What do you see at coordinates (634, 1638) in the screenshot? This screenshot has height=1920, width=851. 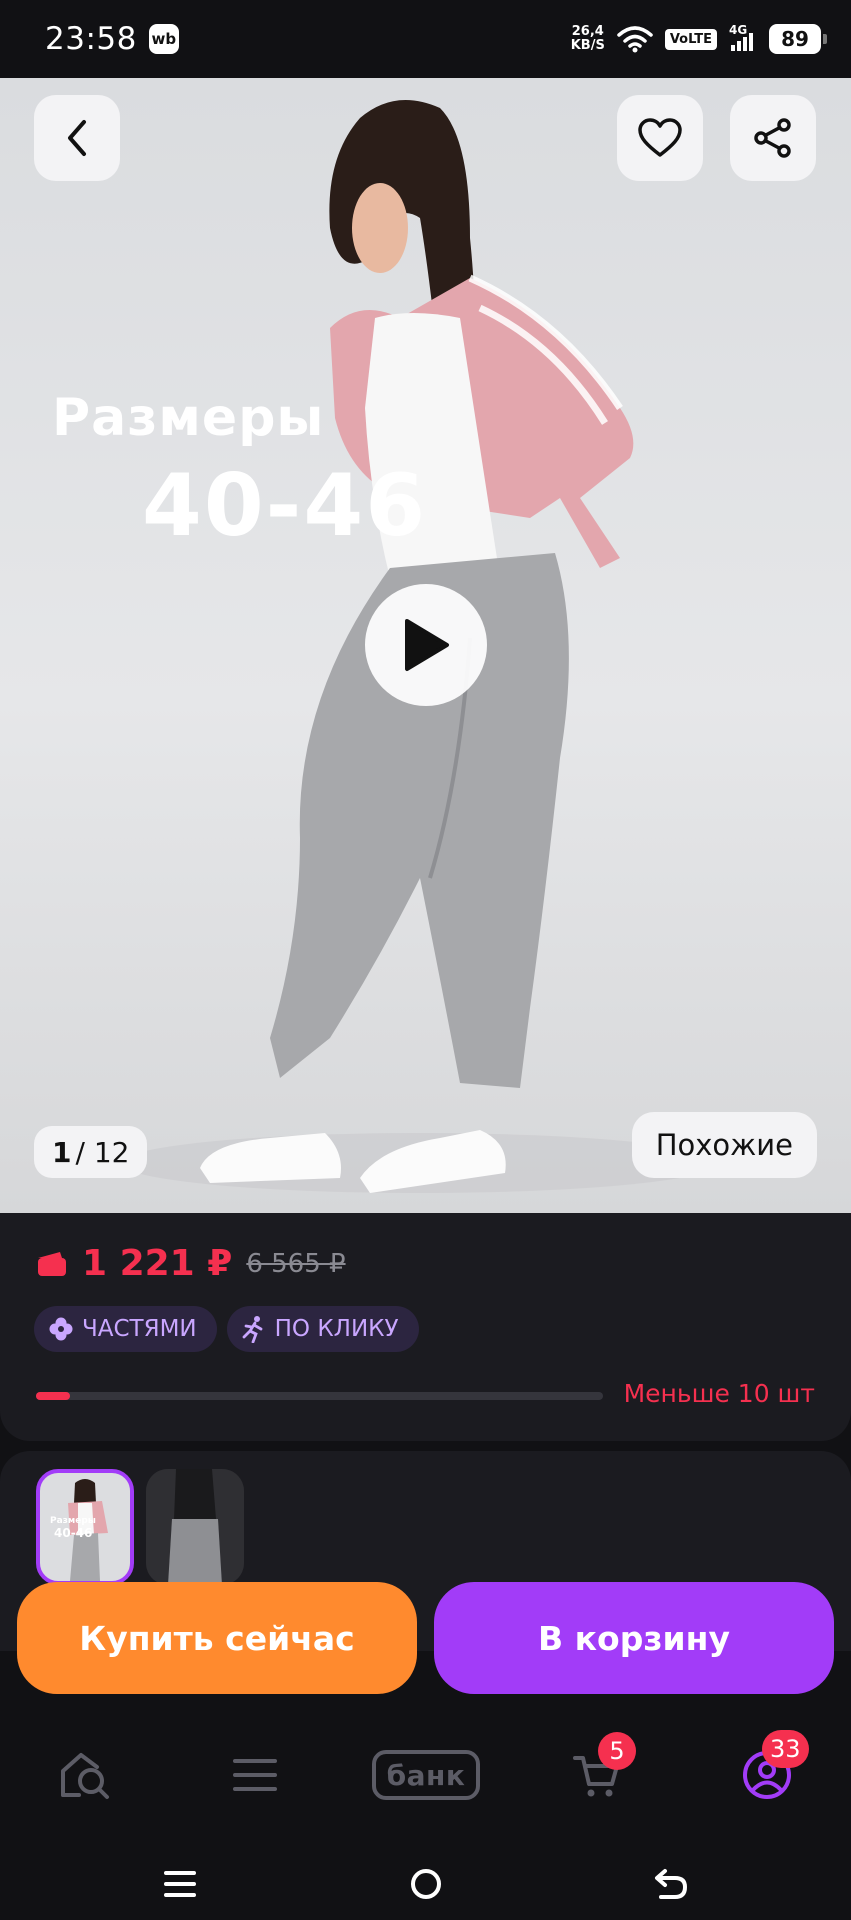 I see `add-to-cart-button: В корзину` at bounding box center [634, 1638].